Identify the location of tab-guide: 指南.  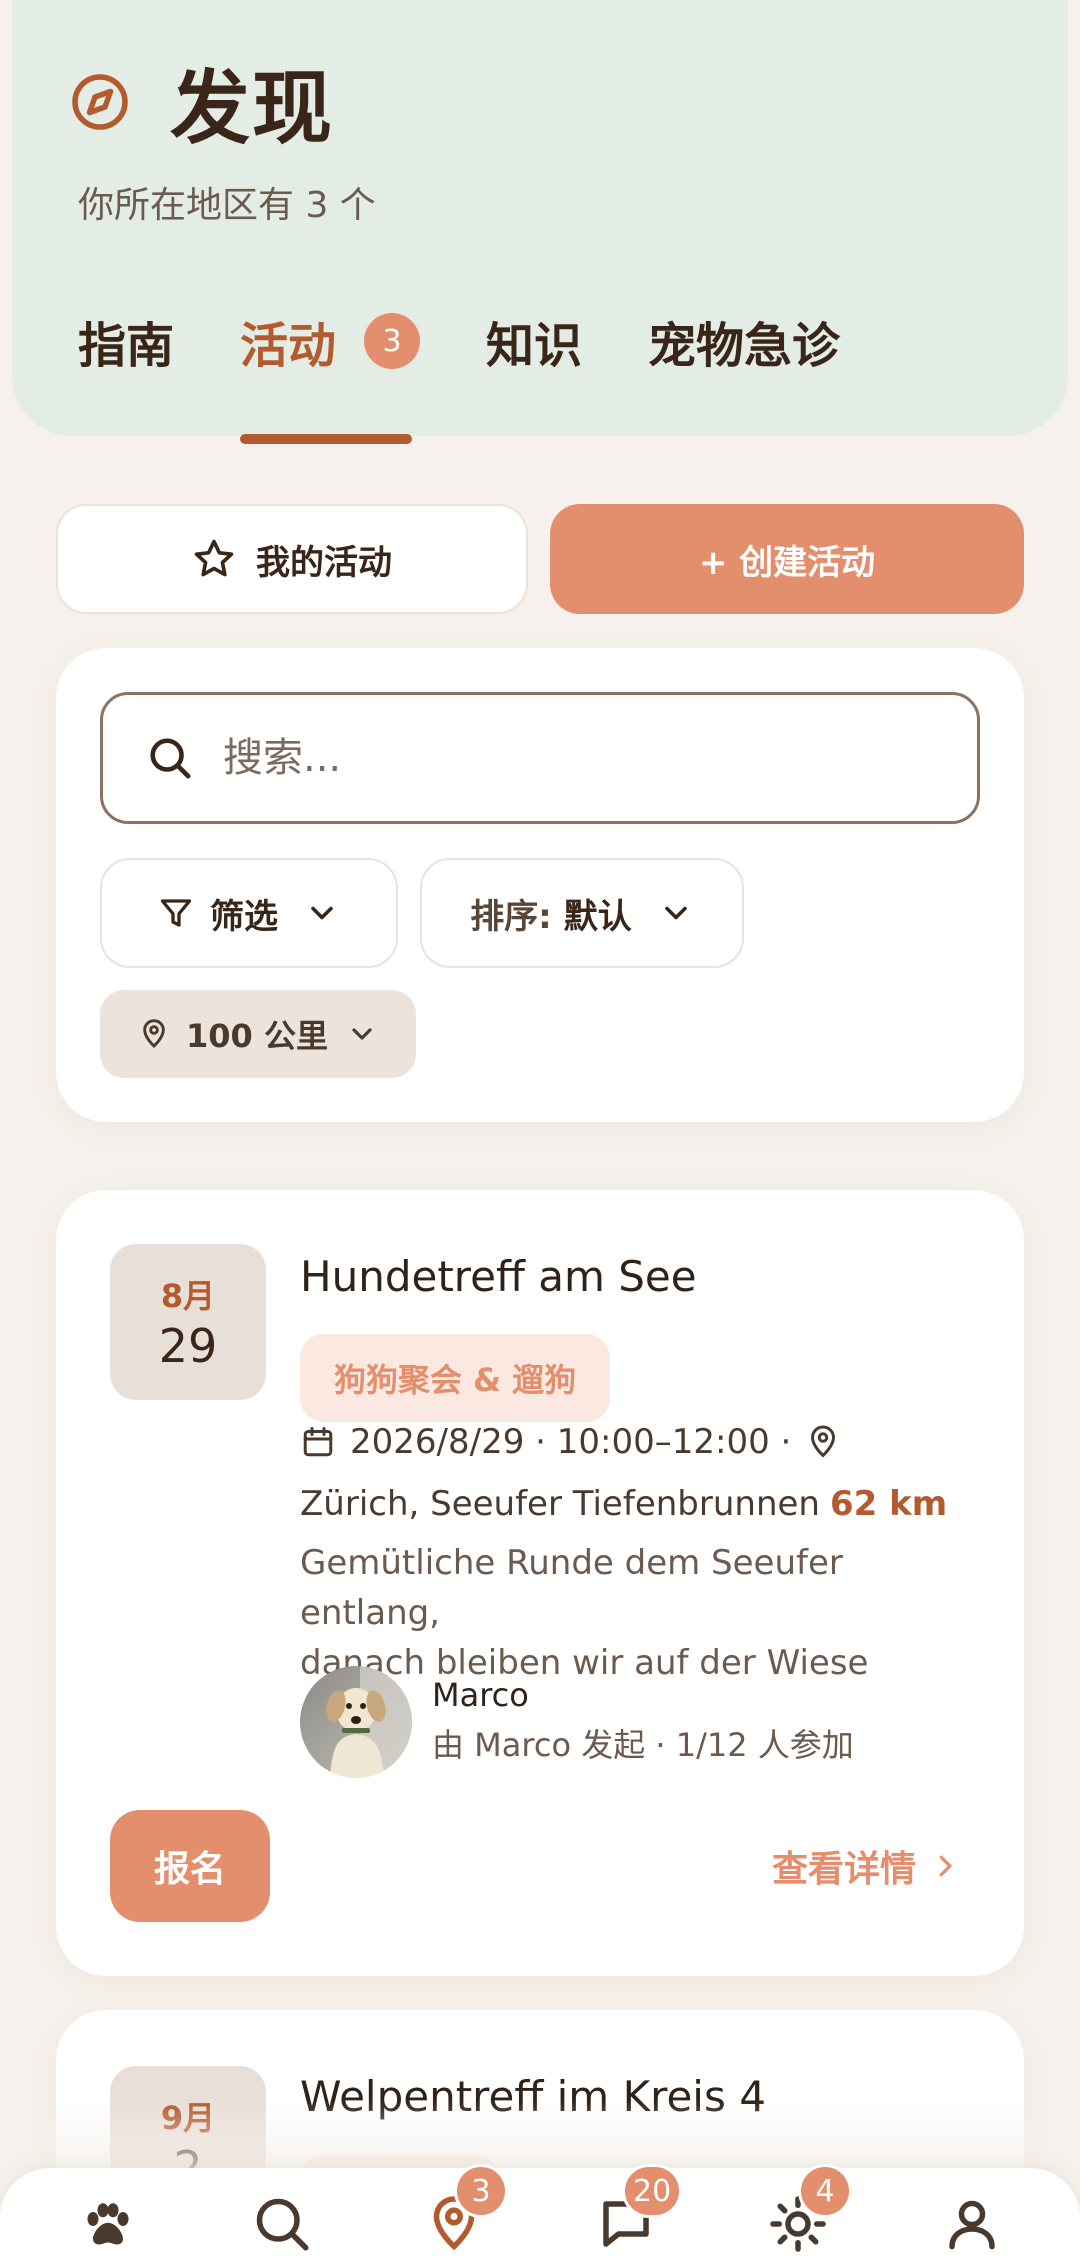
(126, 341).